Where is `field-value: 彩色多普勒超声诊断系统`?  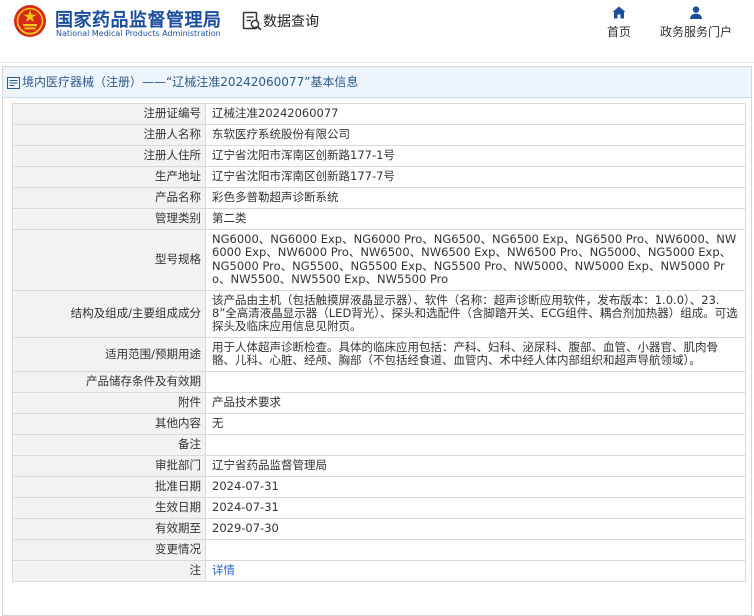 field-value: 彩色多普勒超声诊断系统 is located at coordinates (475, 198).